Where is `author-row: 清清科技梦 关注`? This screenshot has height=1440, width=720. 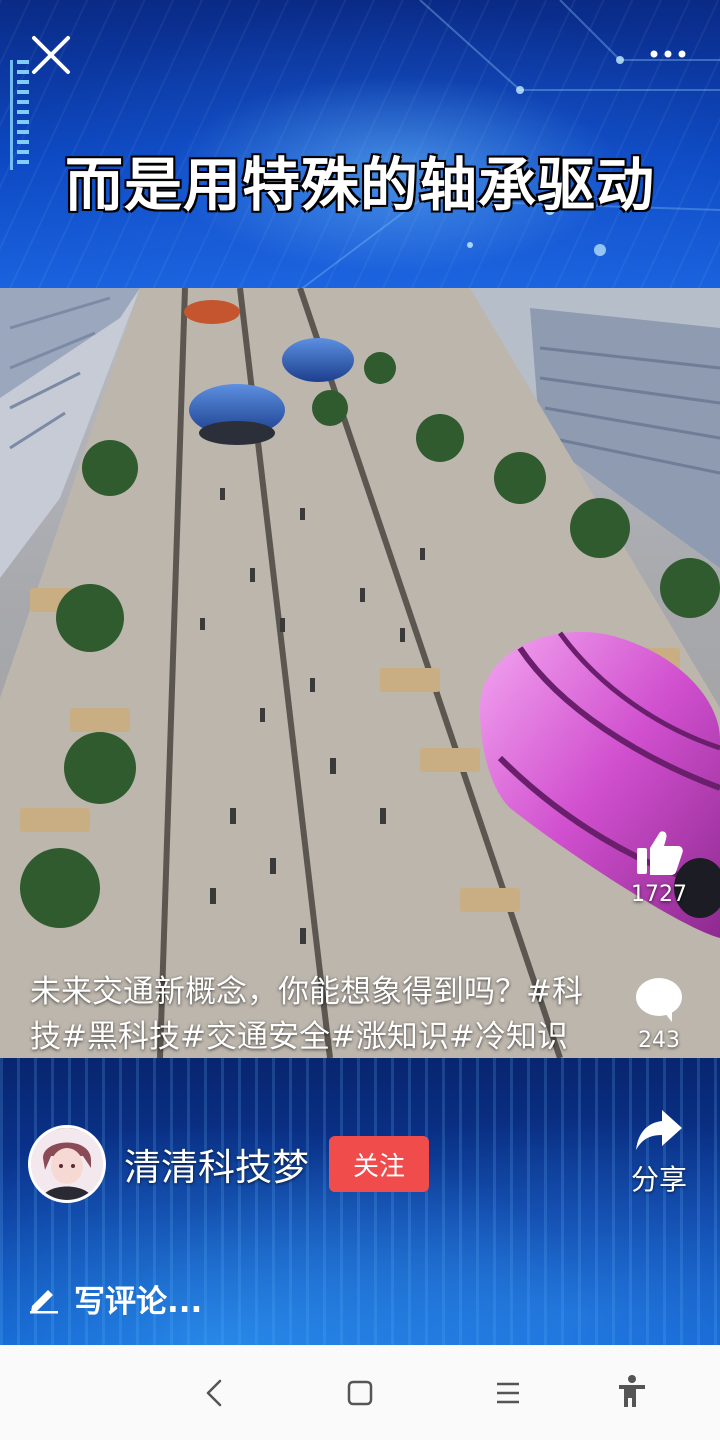
author-row: 清清科技梦 关注 is located at coordinates (228, 1164).